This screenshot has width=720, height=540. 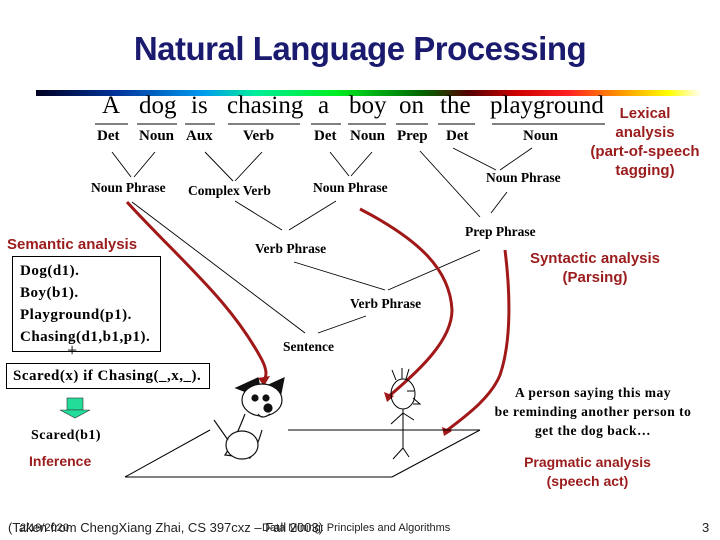 I want to click on green-down-arrow-icon, so click(x=75, y=408).